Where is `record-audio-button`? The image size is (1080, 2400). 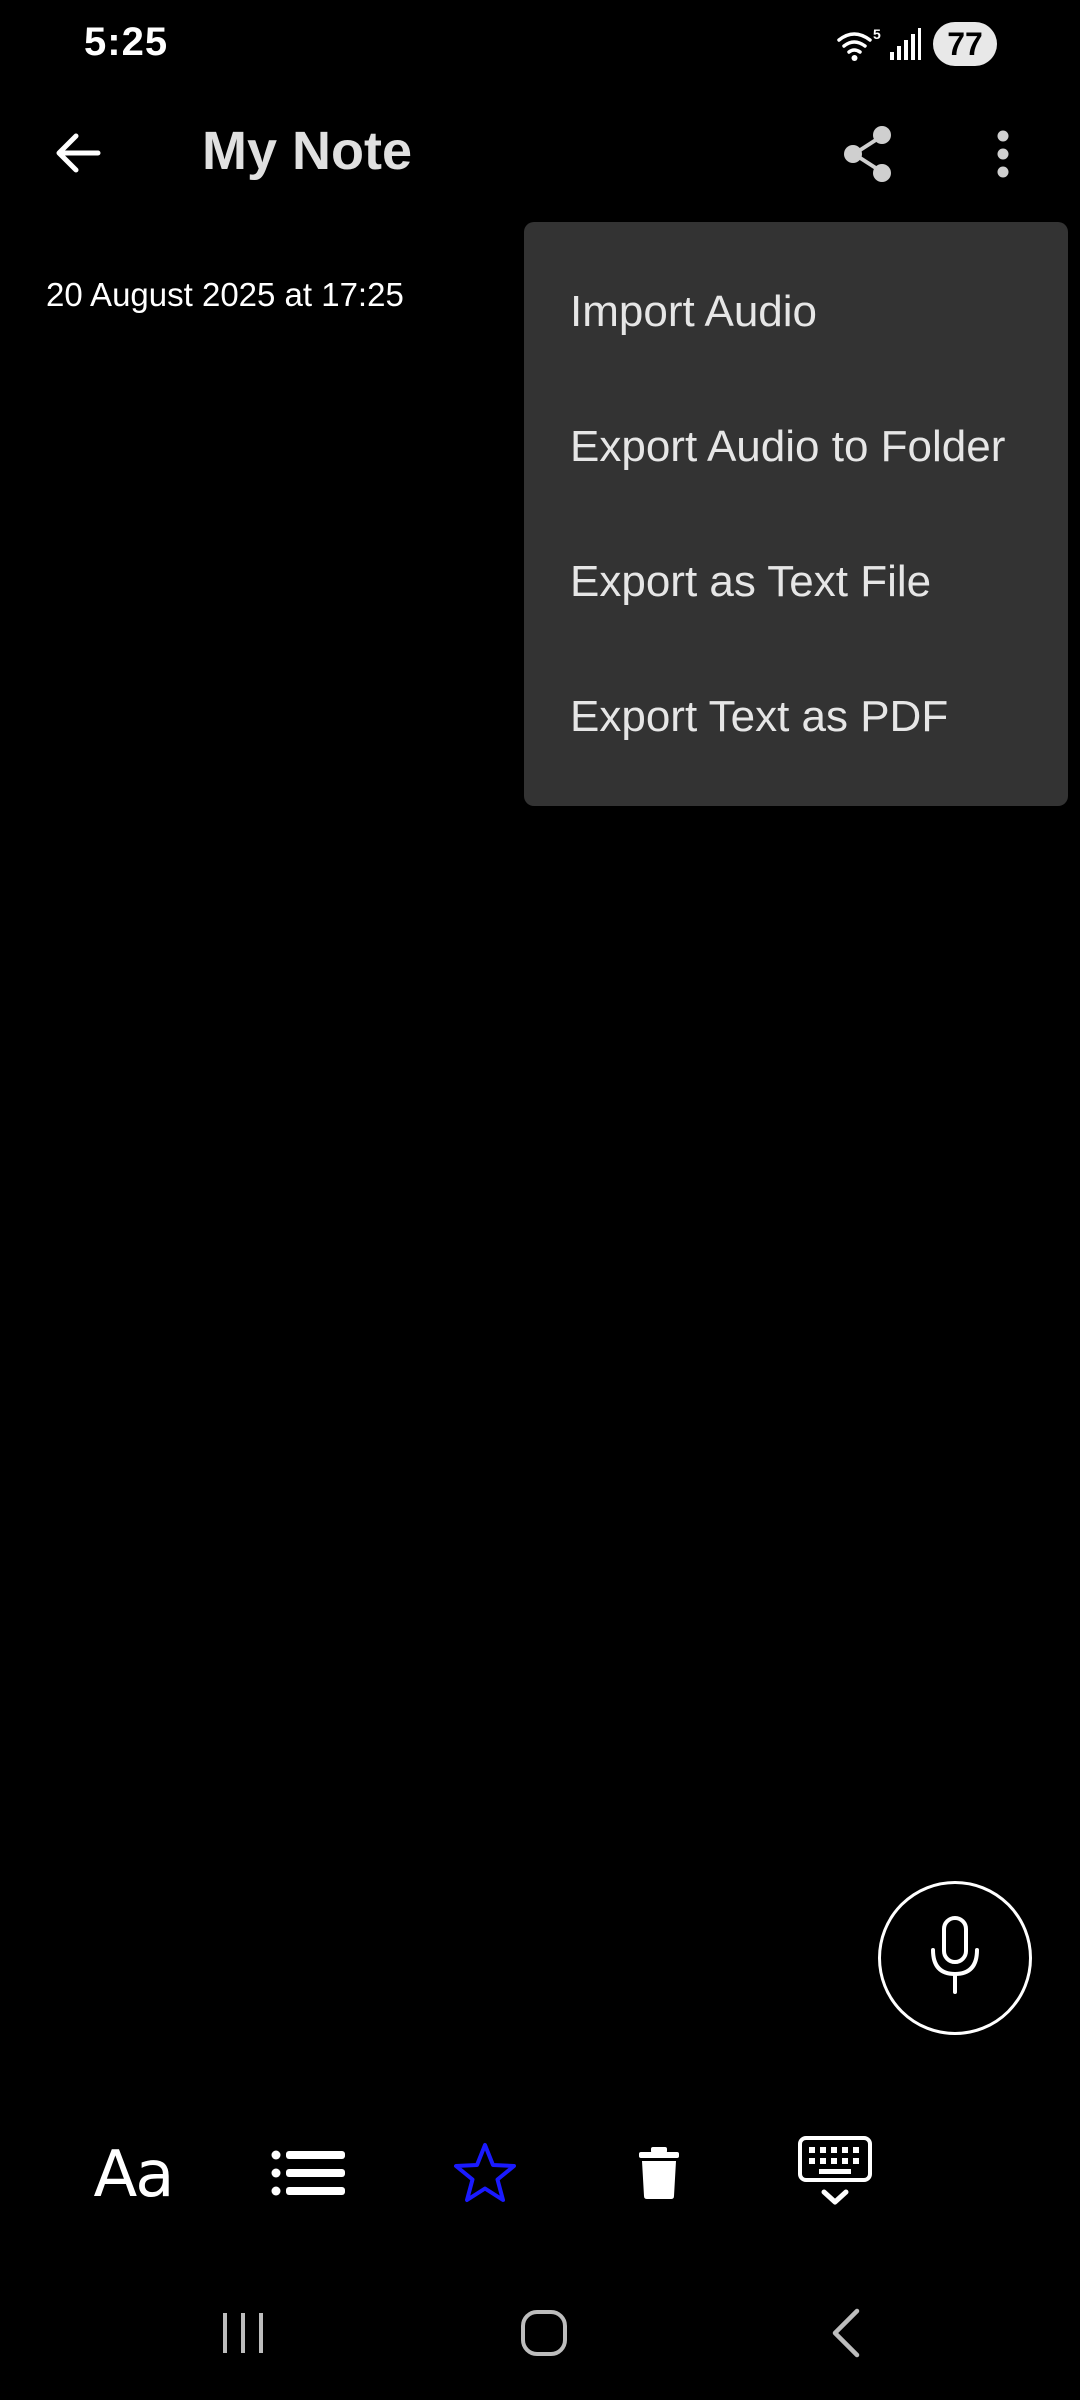
record-audio-button is located at coordinates (955, 1958).